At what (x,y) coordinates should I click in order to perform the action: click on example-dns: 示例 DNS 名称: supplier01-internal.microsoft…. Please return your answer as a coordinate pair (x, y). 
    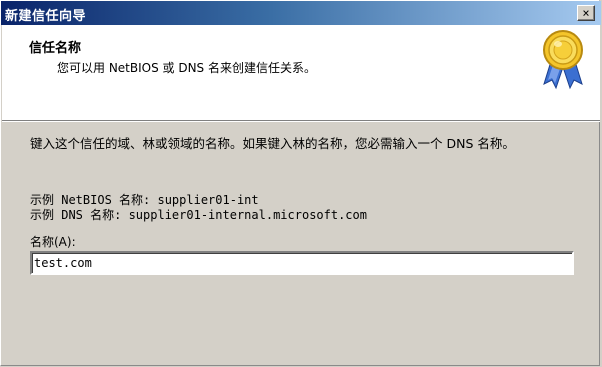
    Looking at the image, I should click on (198, 215).